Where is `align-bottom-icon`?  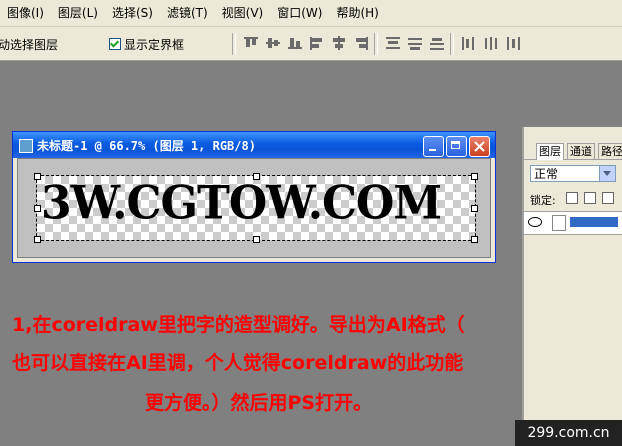 align-bottom-icon is located at coordinates (295, 43).